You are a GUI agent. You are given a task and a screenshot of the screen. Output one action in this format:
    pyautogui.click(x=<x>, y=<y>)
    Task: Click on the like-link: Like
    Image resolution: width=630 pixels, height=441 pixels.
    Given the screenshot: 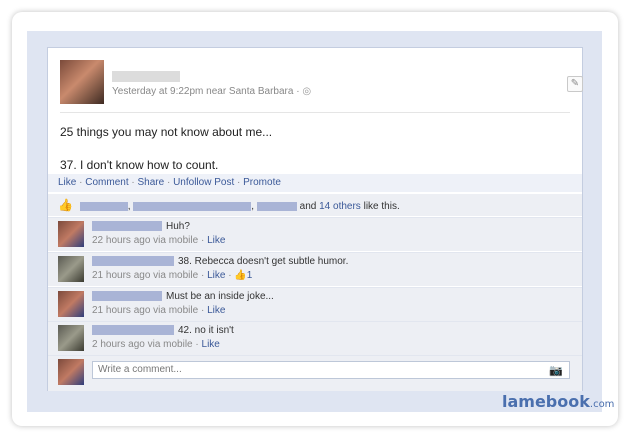 What is the action you would take?
    pyautogui.click(x=67, y=182)
    